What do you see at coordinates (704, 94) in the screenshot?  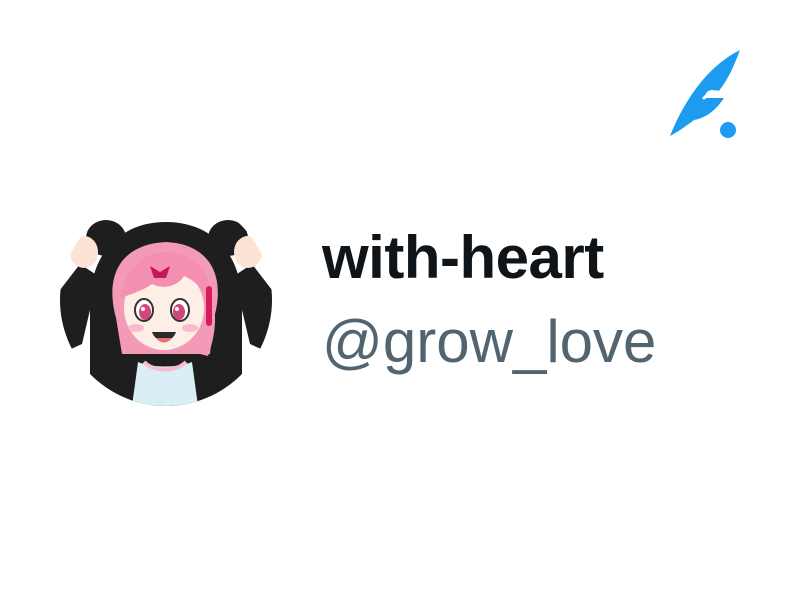 I see `quill-logo-icon` at bounding box center [704, 94].